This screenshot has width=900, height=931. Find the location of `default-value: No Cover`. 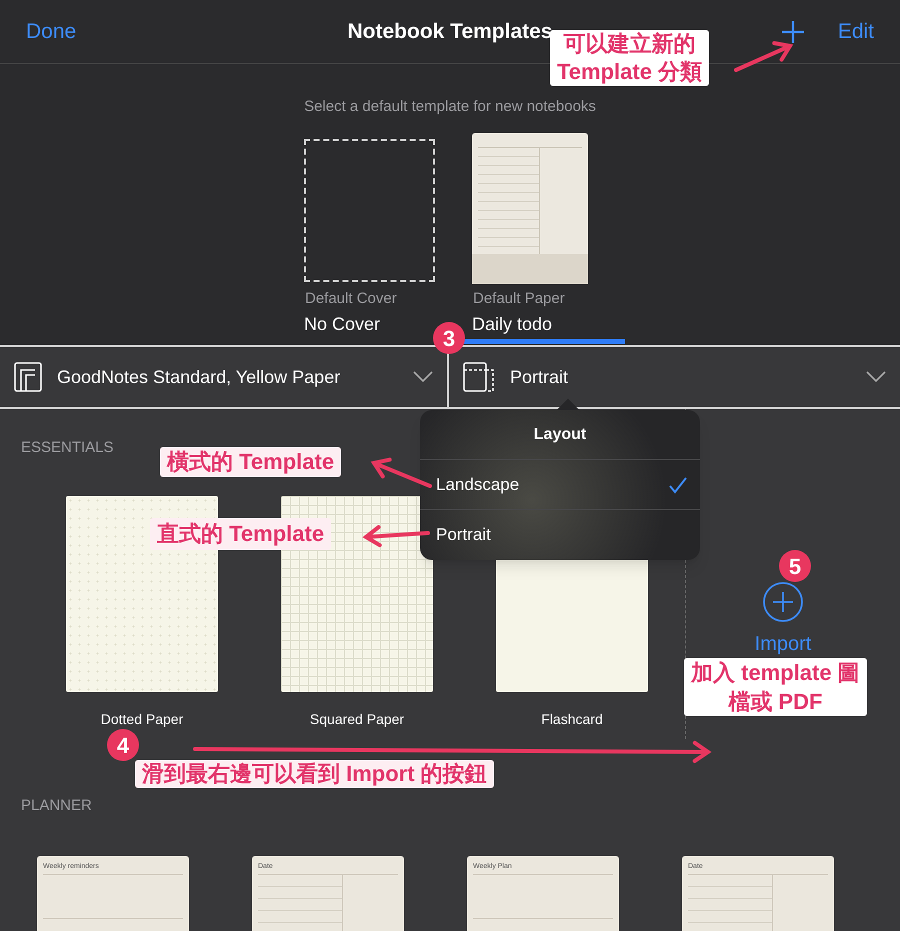

default-value: No Cover is located at coordinates (342, 324).